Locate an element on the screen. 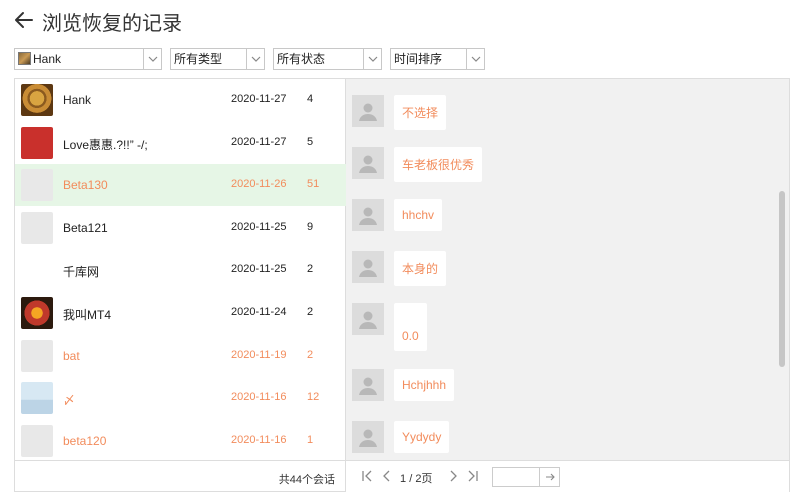 The image size is (800, 492). prev-page-button is located at coordinates (387, 476).